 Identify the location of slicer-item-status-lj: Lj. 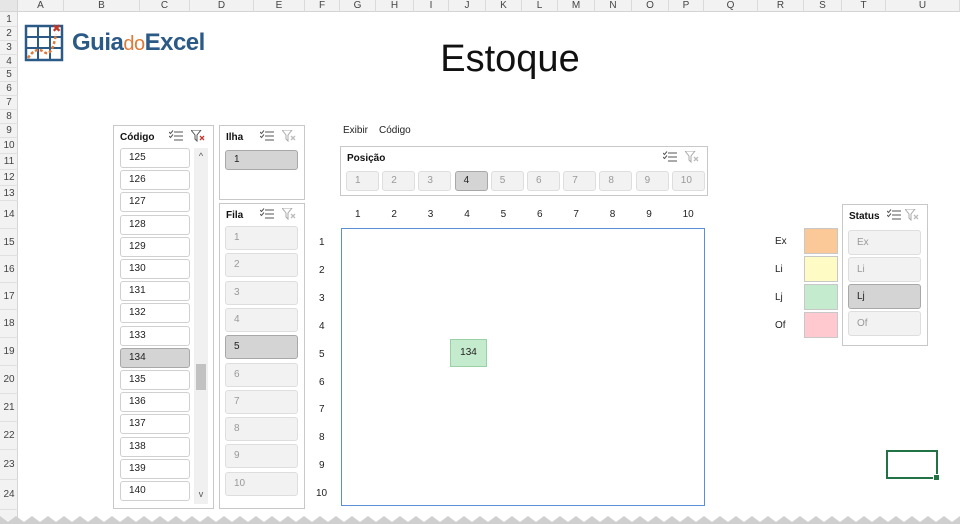
(884, 296).